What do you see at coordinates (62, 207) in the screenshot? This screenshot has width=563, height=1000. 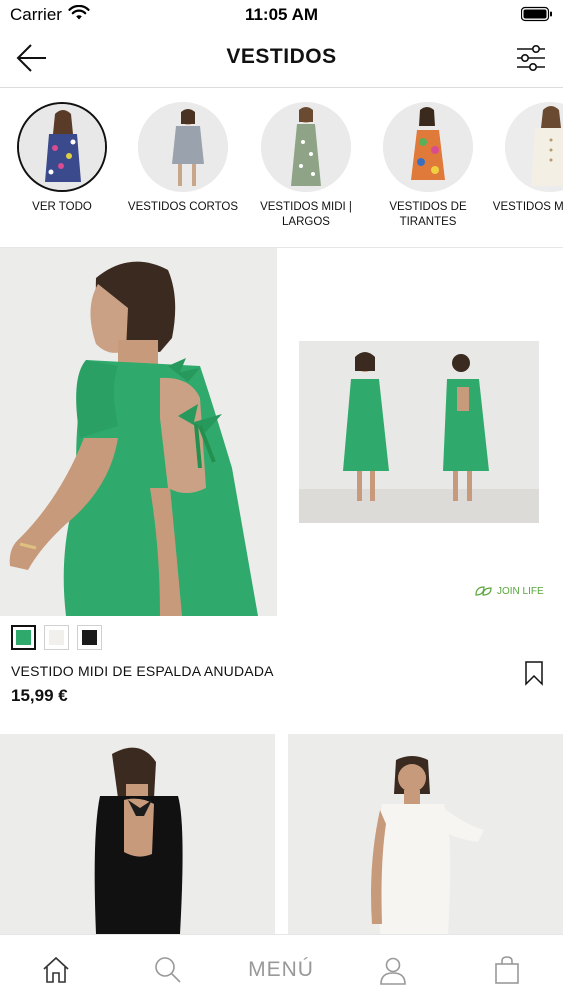 I see `category-label: VER TODO` at bounding box center [62, 207].